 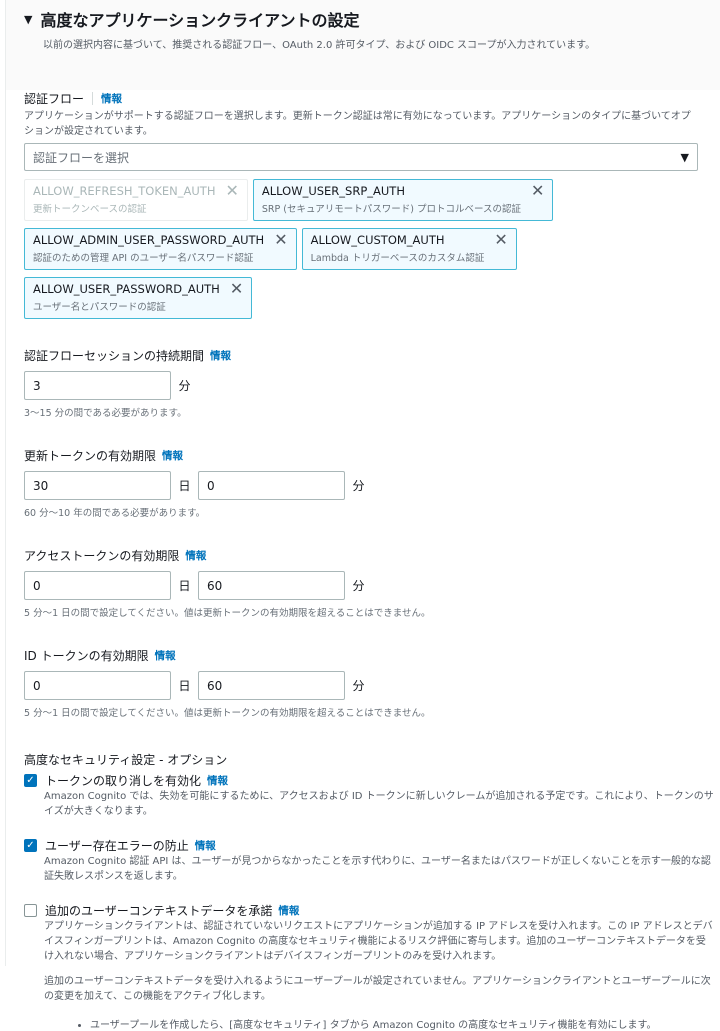 I want to click on caret-down-icon: ▼, so click(x=28, y=19).